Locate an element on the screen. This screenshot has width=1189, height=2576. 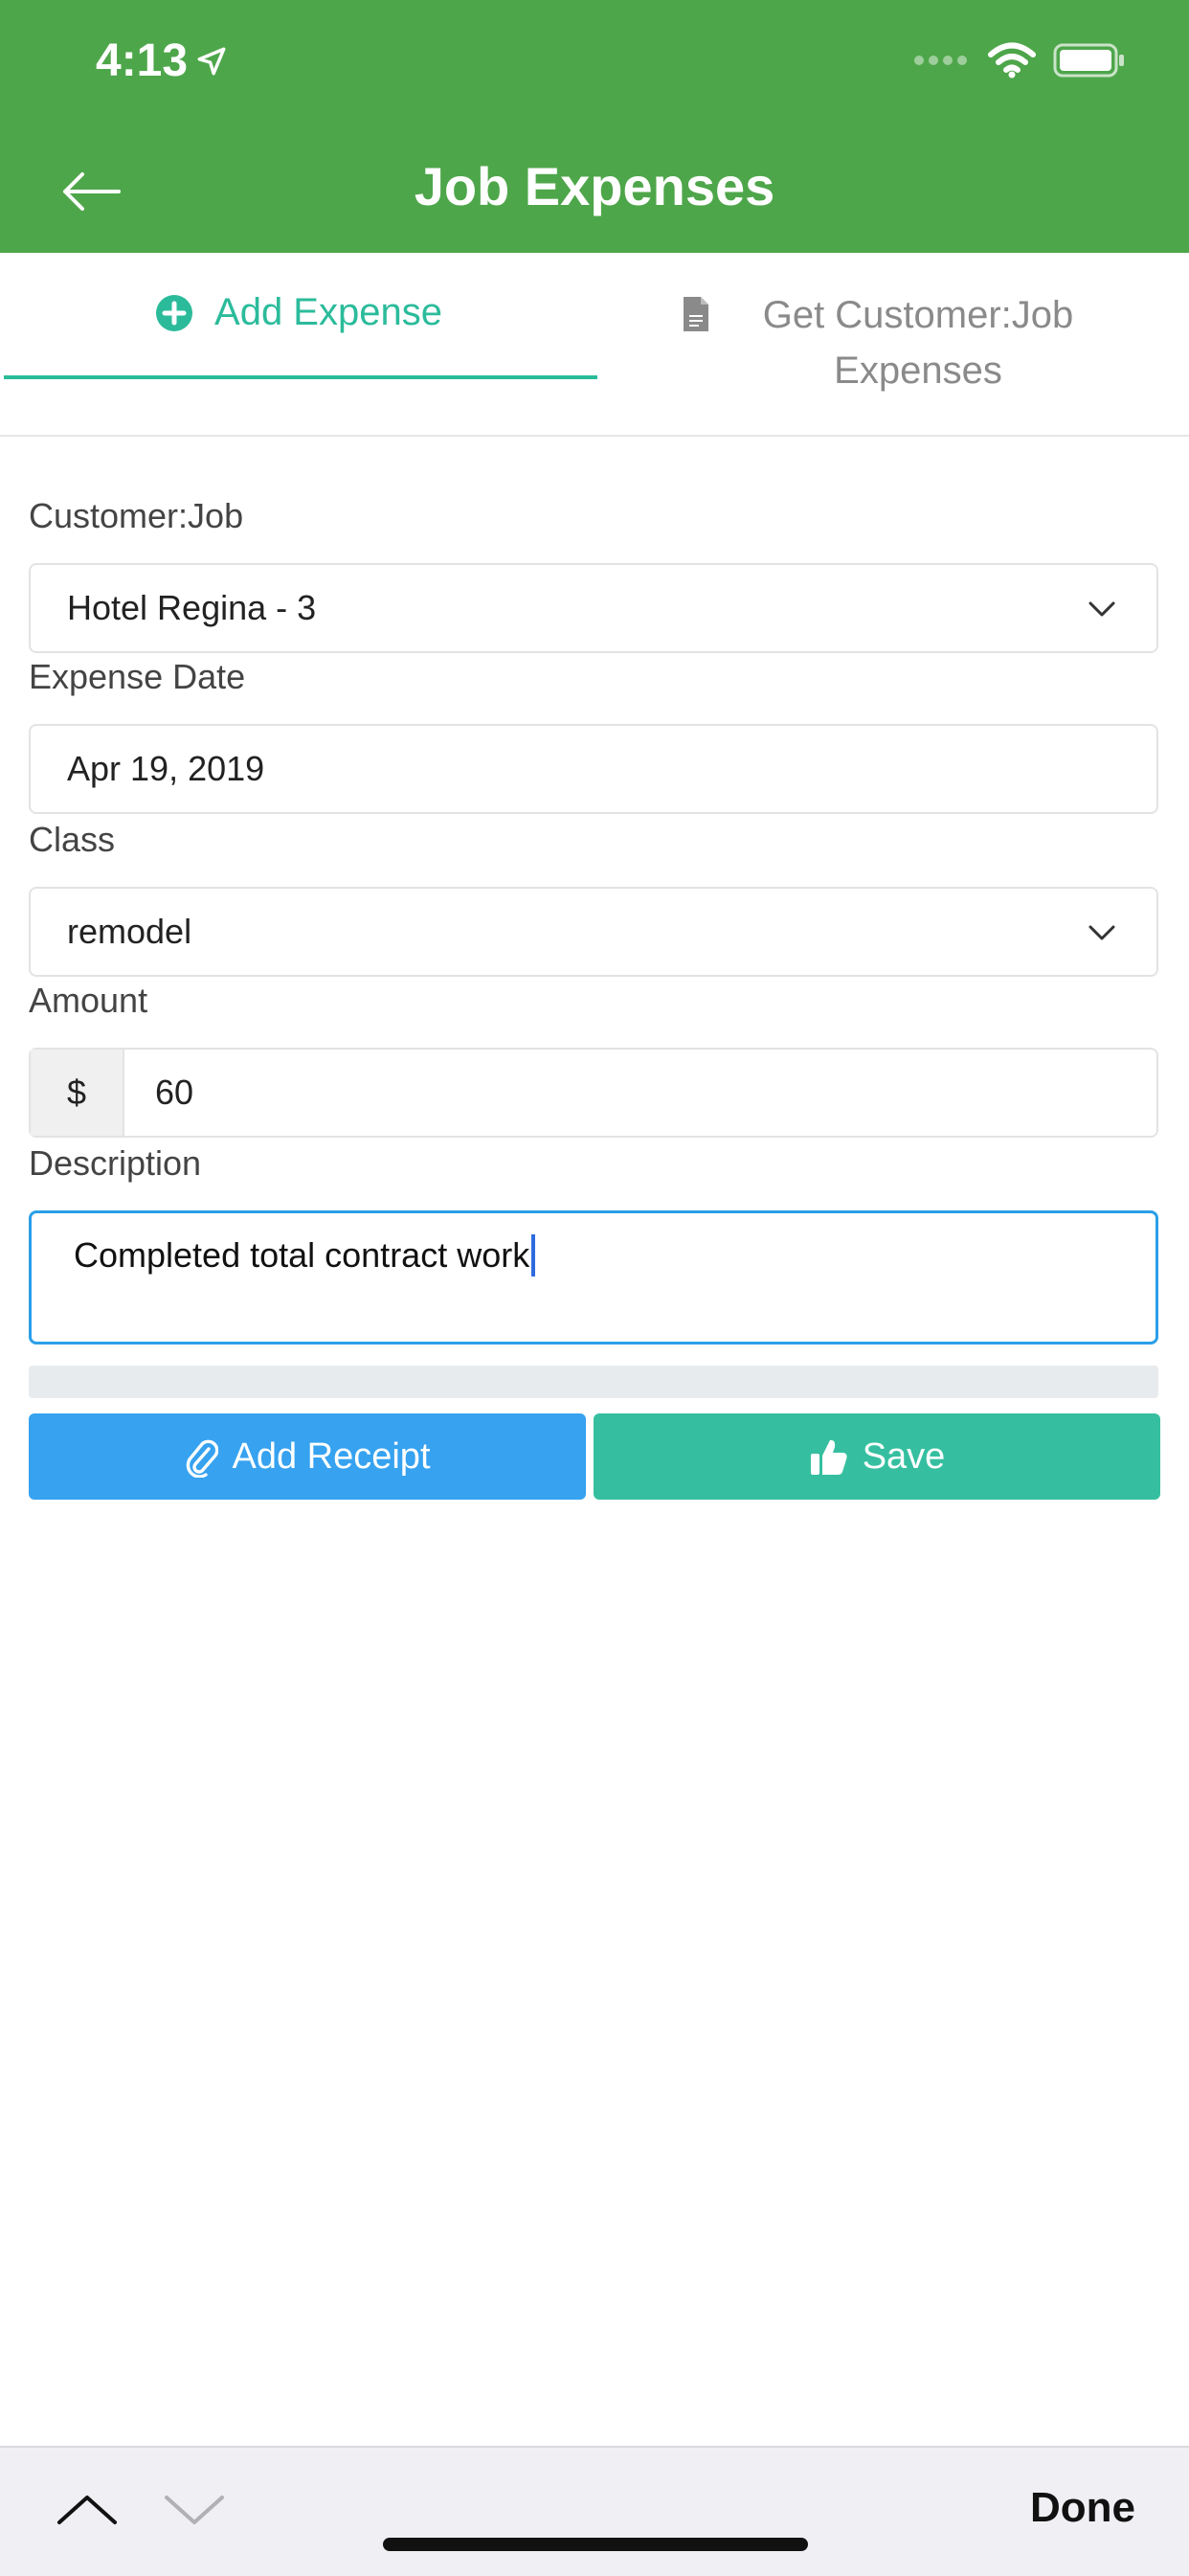
expense-date-label: Expense Date is located at coordinates (137, 676).